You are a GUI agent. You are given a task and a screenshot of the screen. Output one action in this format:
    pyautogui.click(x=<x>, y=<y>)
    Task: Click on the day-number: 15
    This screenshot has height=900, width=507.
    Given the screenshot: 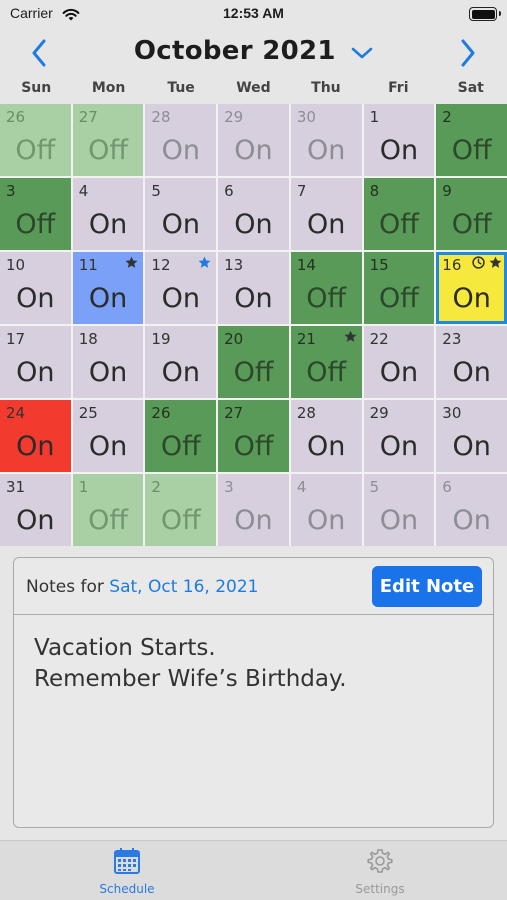 What is the action you would take?
    pyautogui.click(x=379, y=265)
    